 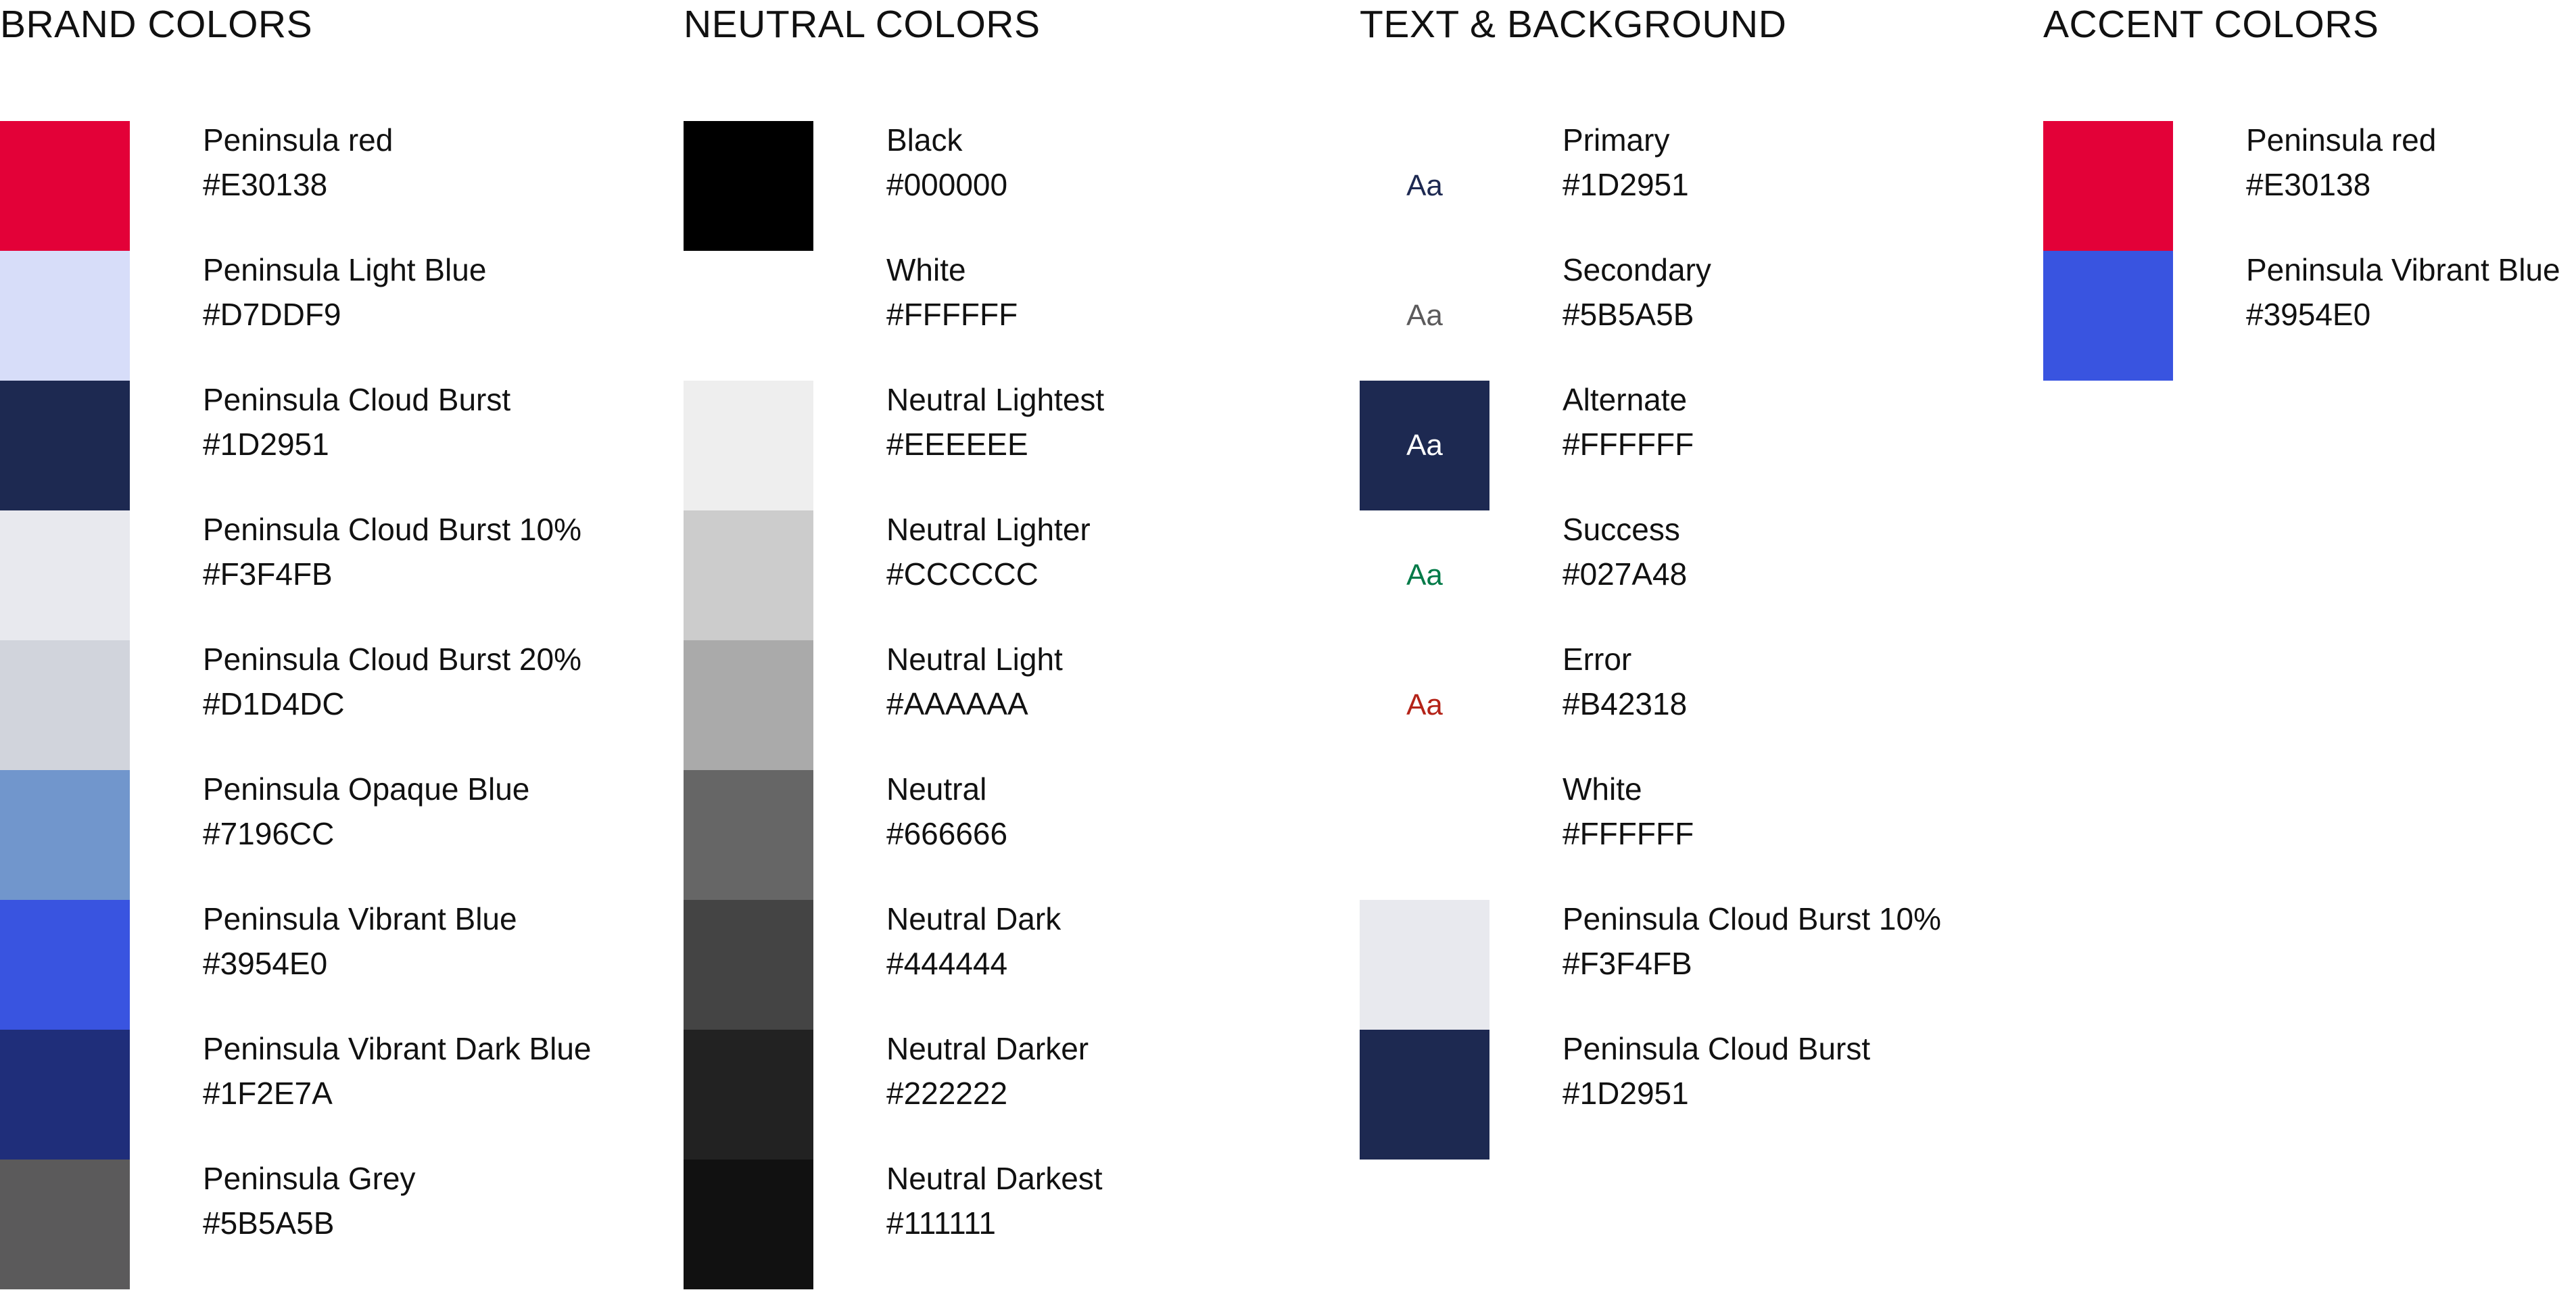 I want to click on color-hex: #444444, so click(x=947, y=963).